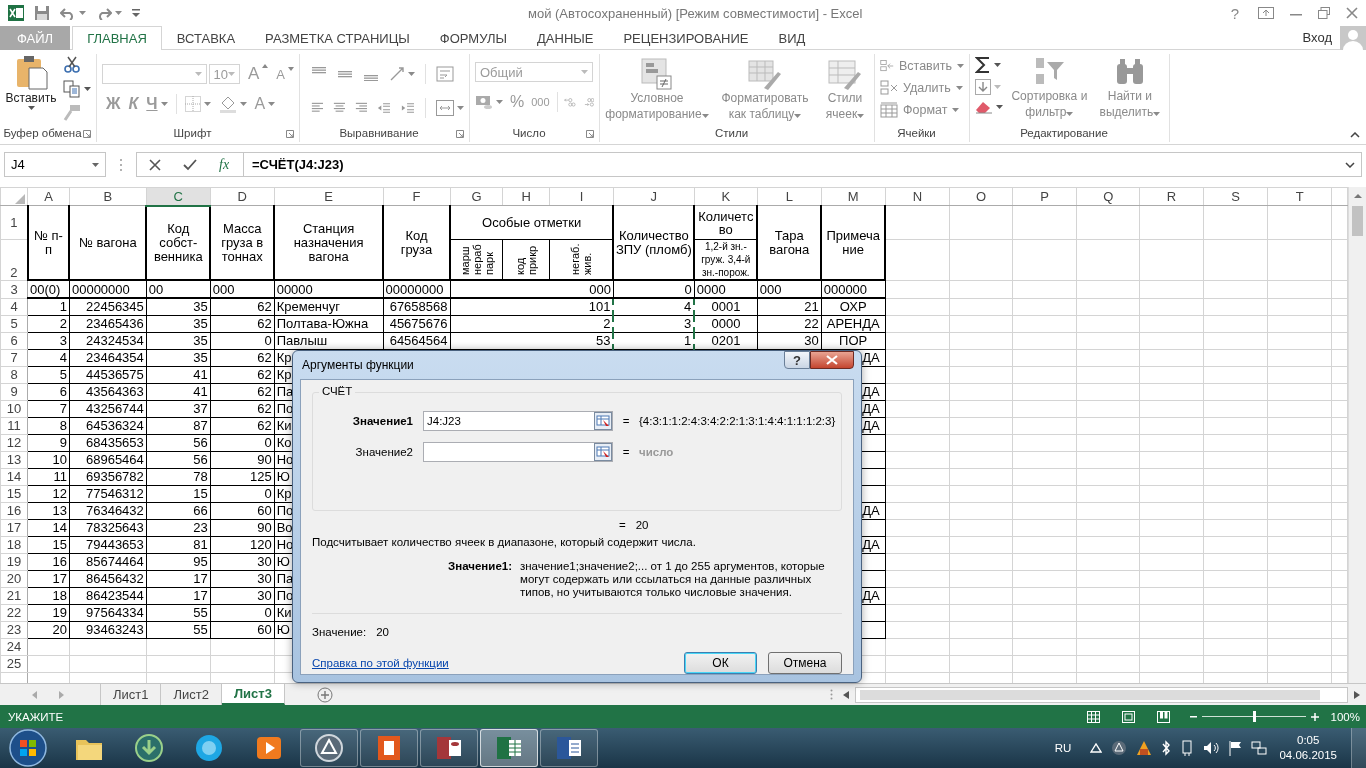 This screenshot has width=1366, height=768. What do you see at coordinates (14, 374) in the screenshot?
I see `row-header: 8` at bounding box center [14, 374].